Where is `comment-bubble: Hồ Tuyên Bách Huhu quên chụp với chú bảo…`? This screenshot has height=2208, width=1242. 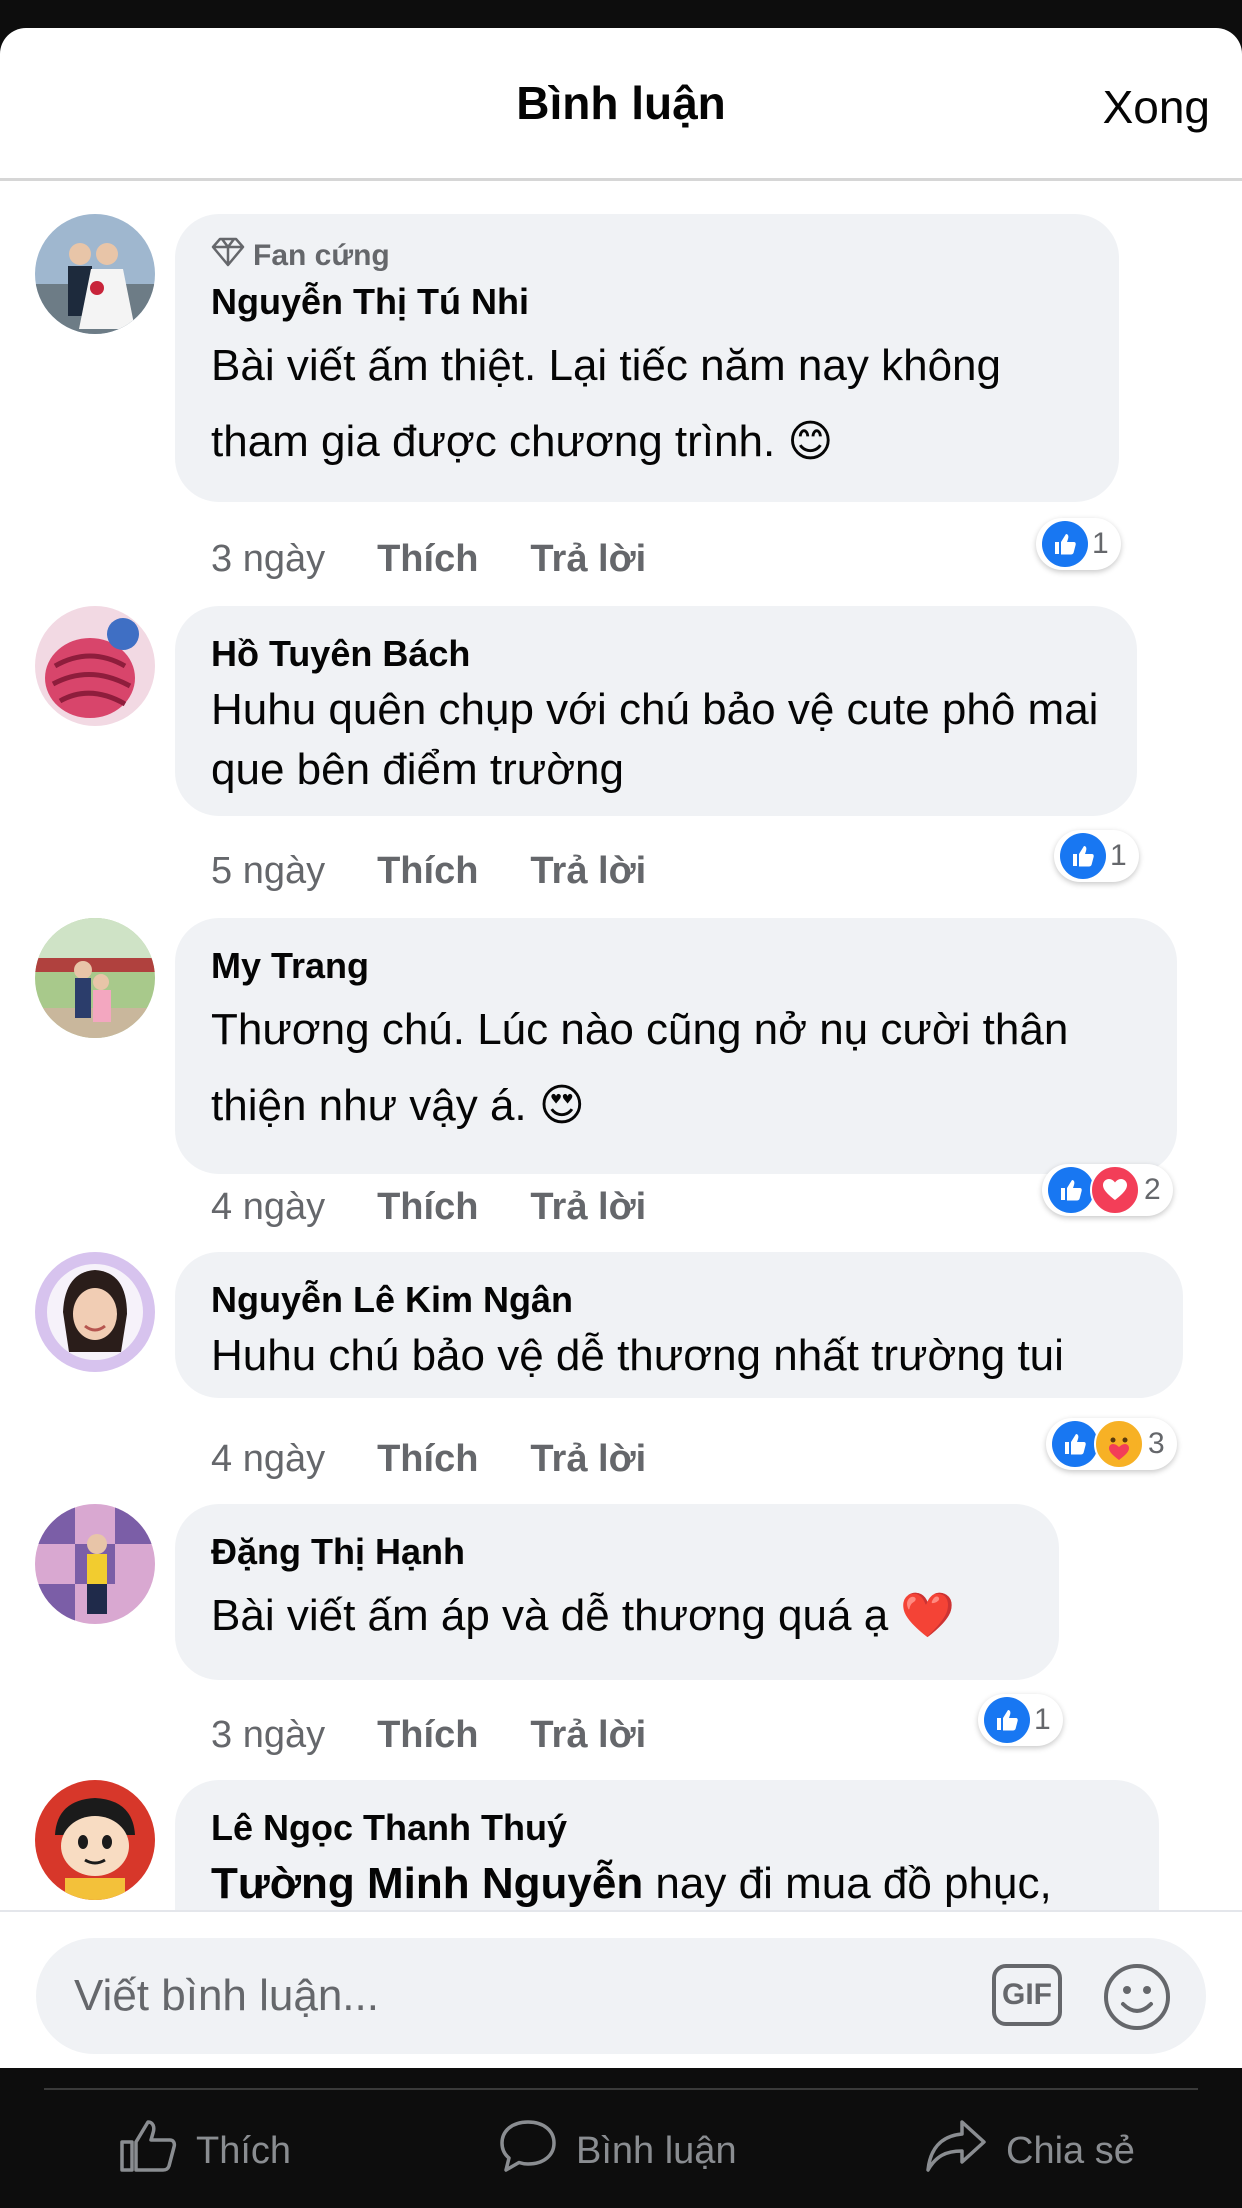
comment-bubble: Hồ Tuyên Bách Huhu quên chụp với chú bảo… is located at coordinates (656, 711).